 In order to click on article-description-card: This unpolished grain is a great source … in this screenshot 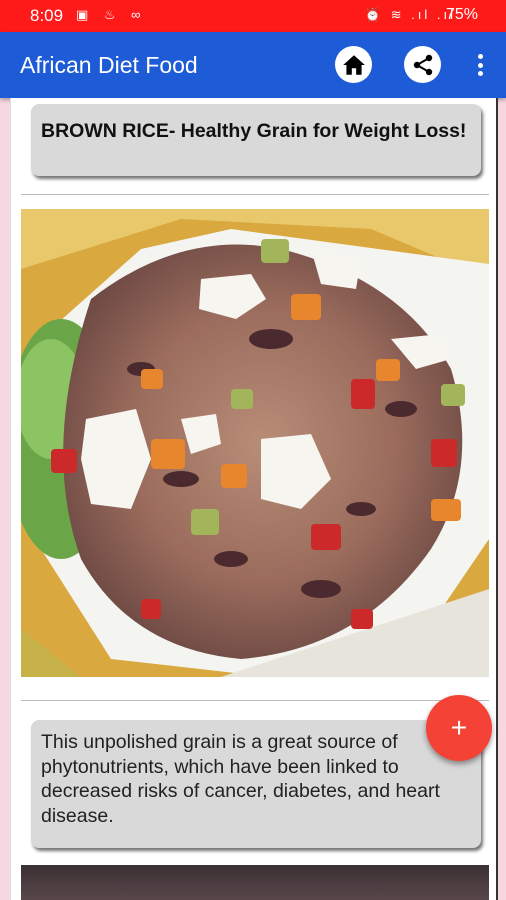, I will do `click(256, 784)`.